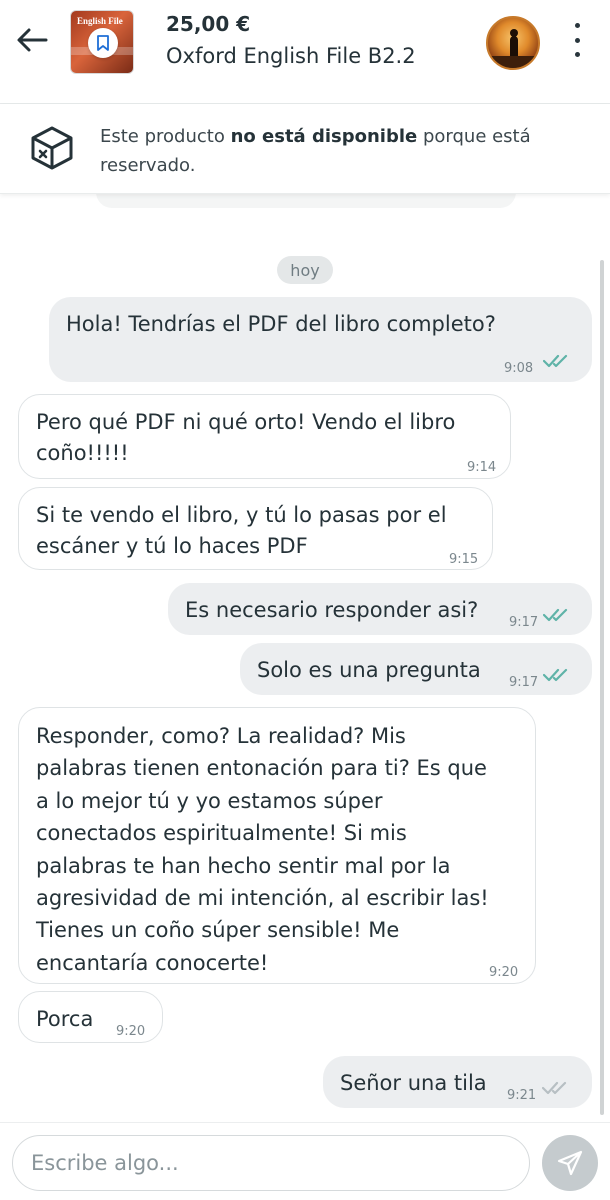  I want to click on day-separator: hoy, so click(305, 270).